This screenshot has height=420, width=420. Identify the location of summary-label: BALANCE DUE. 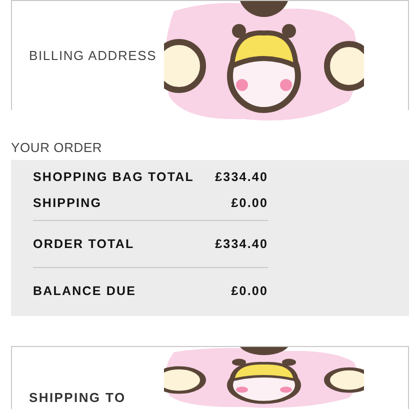
(84, 291).